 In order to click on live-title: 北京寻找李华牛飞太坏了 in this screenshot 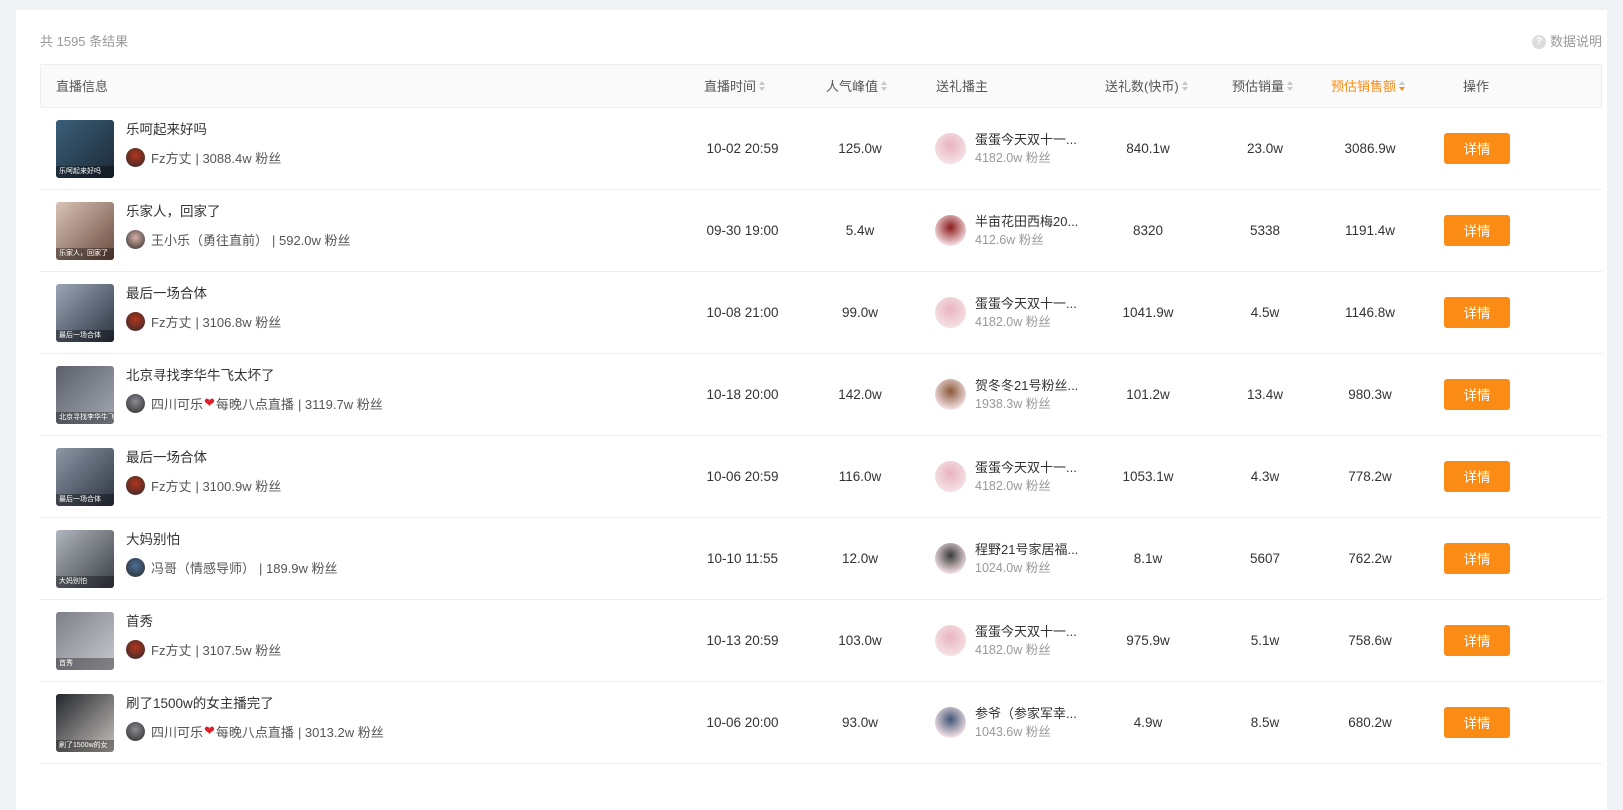, I will do `click(200, 376)`.